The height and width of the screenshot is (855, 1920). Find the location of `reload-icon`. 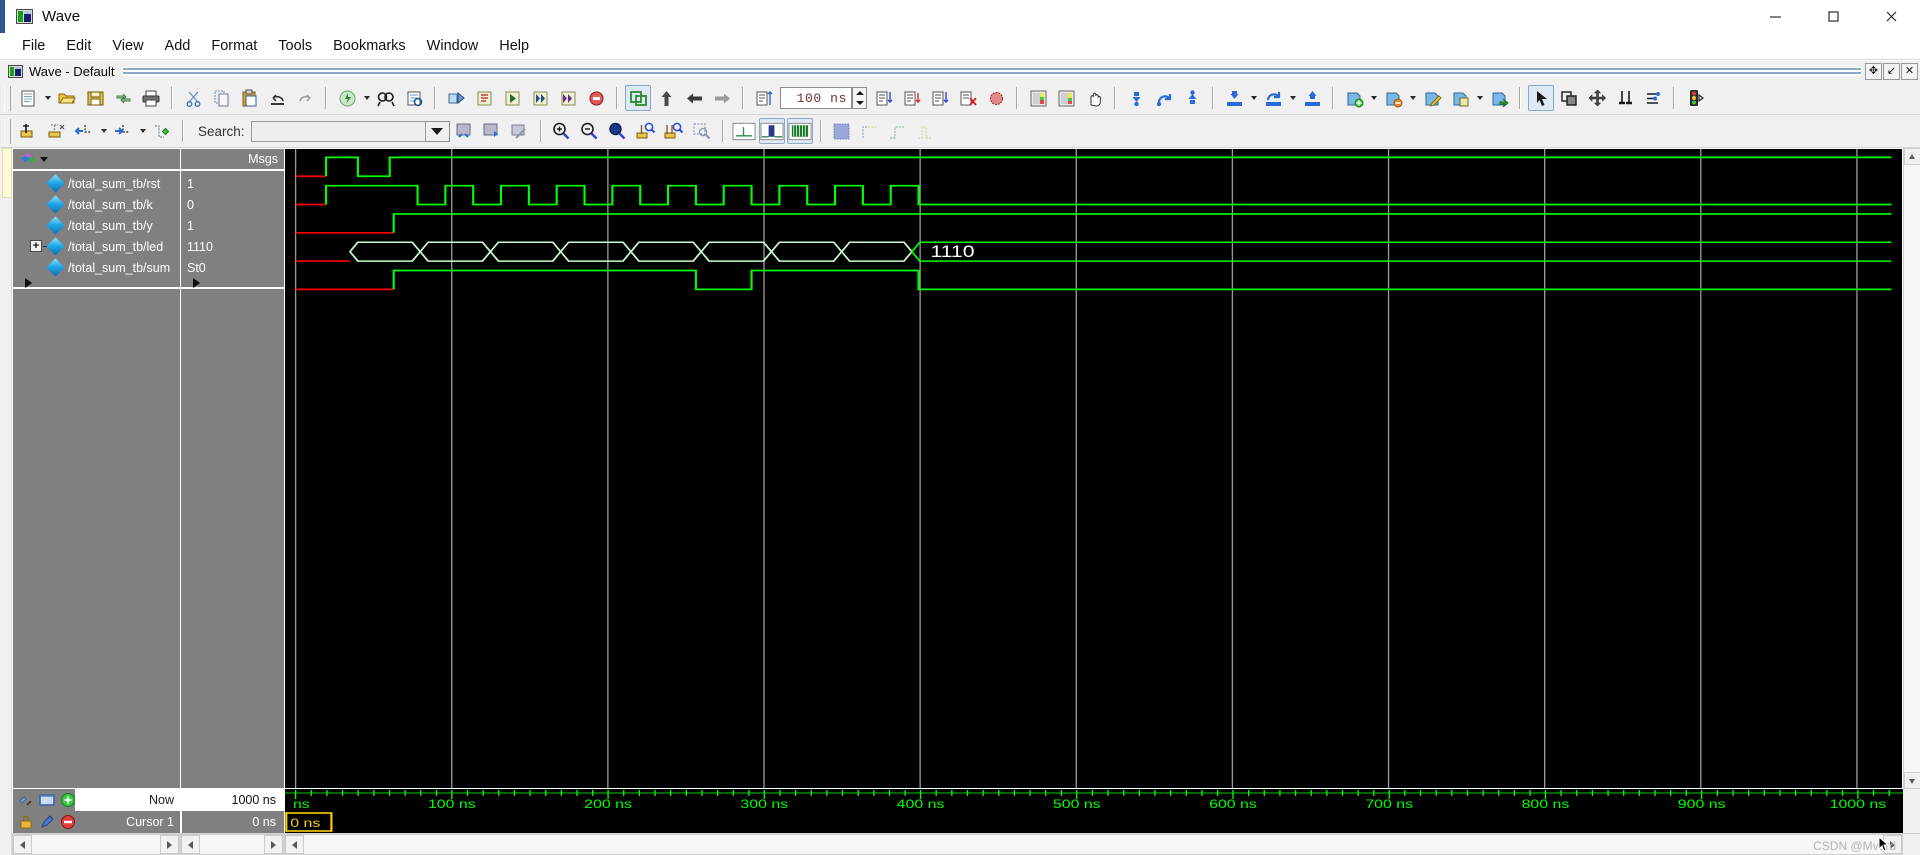

reload-icon is located at coordinates (123, 98).